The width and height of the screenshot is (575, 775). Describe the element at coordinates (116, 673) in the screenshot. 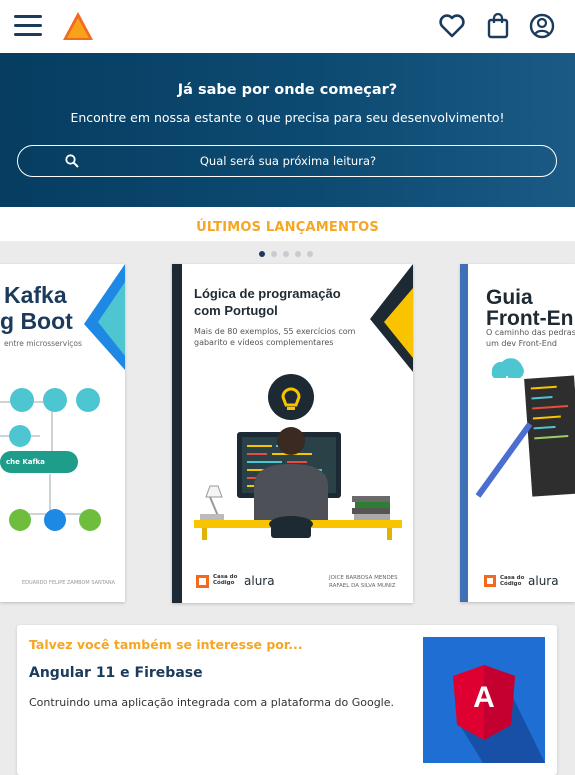

I see `suggestion-title: Angular 11 e Firebase` at that location.